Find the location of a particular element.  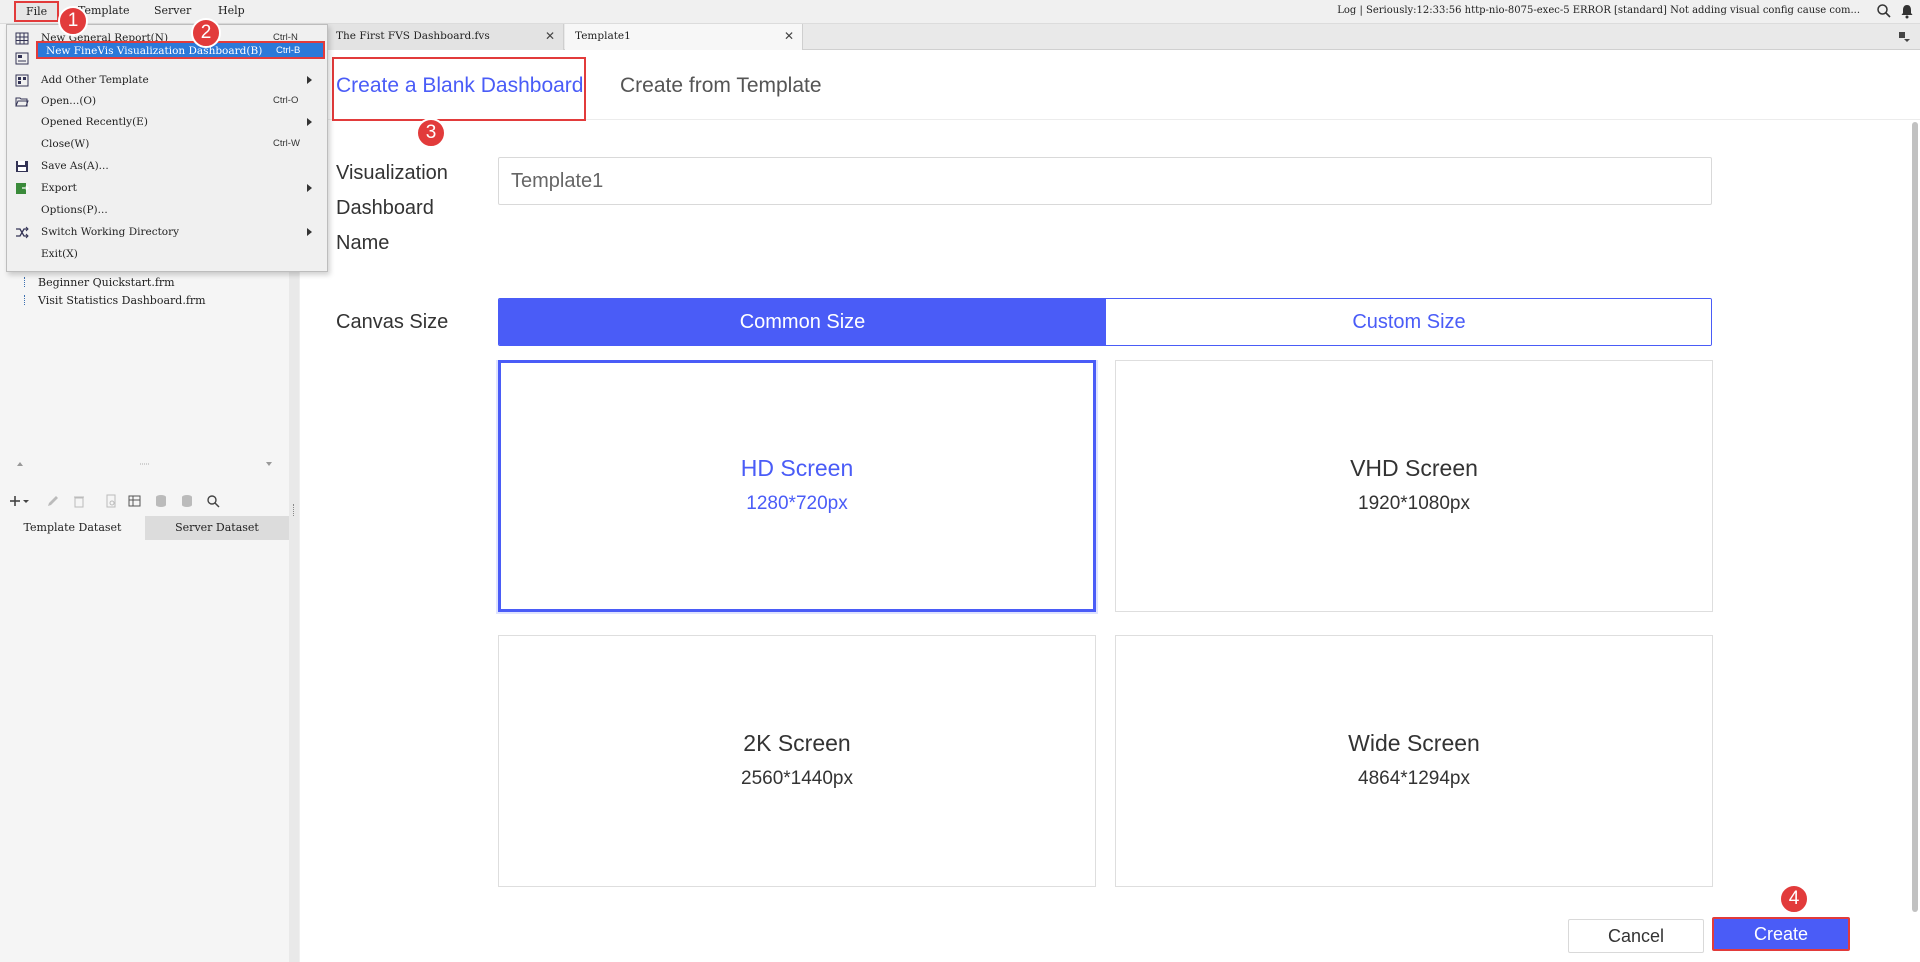

menu-item-label: Close(W) is located at coordinates (65, 144).